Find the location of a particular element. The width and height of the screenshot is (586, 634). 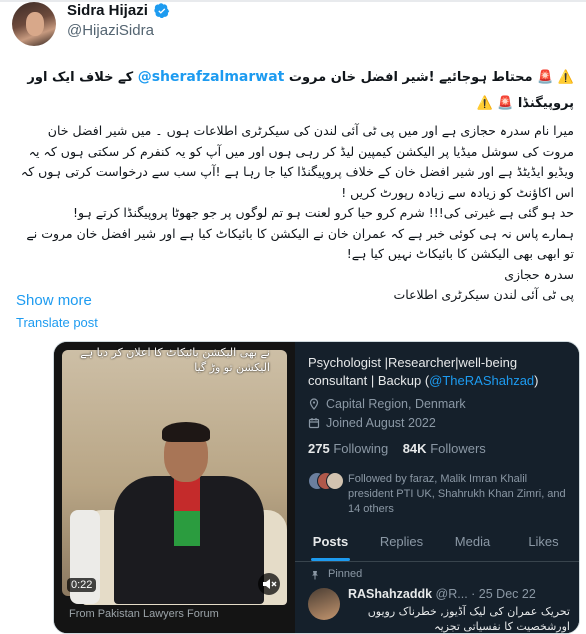

followers-count: 84K is located at coordinates (414, 448).